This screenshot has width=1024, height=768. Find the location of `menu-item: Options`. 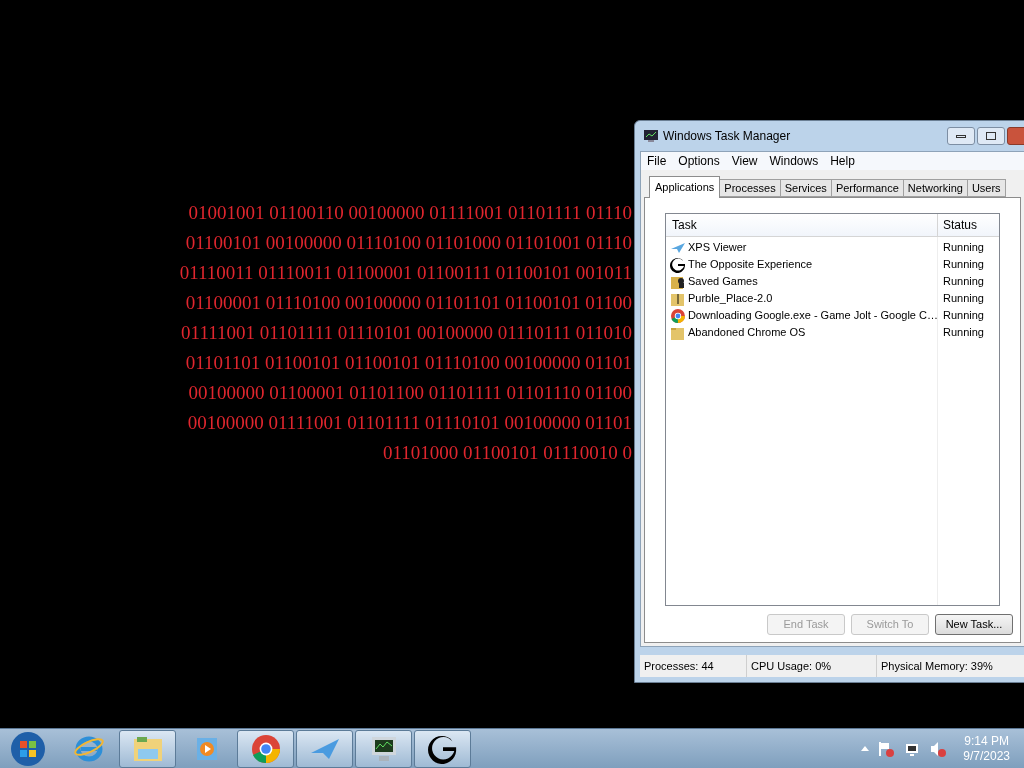

menu-item: Options is located at coordinates (699, 161).